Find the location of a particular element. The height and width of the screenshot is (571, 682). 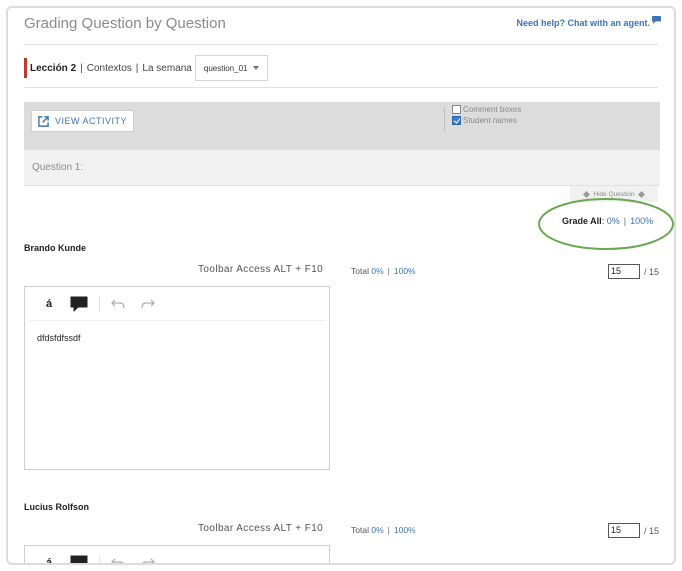

student-name: Lucius Rolfson is located at coordinates (56, 507).